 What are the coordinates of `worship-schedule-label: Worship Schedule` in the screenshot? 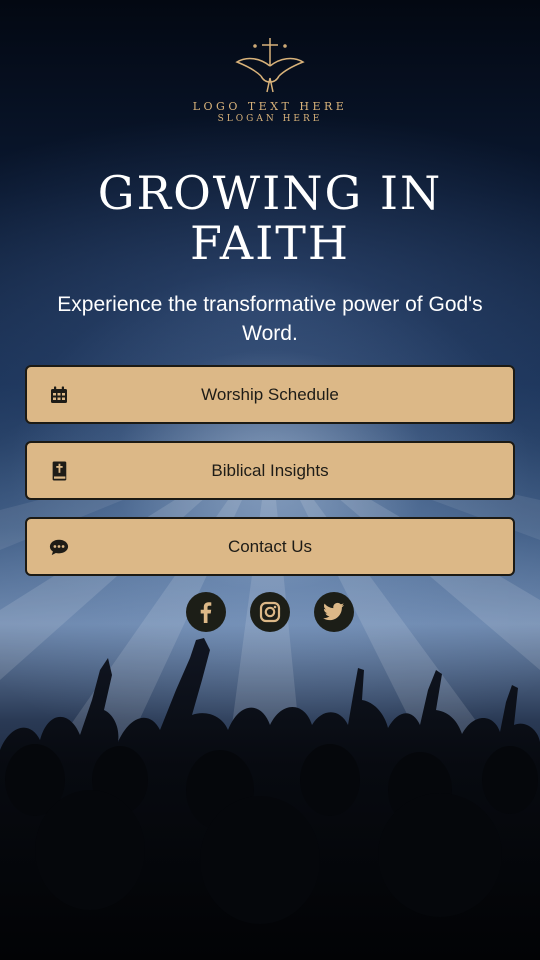 It's located at (270, 394).